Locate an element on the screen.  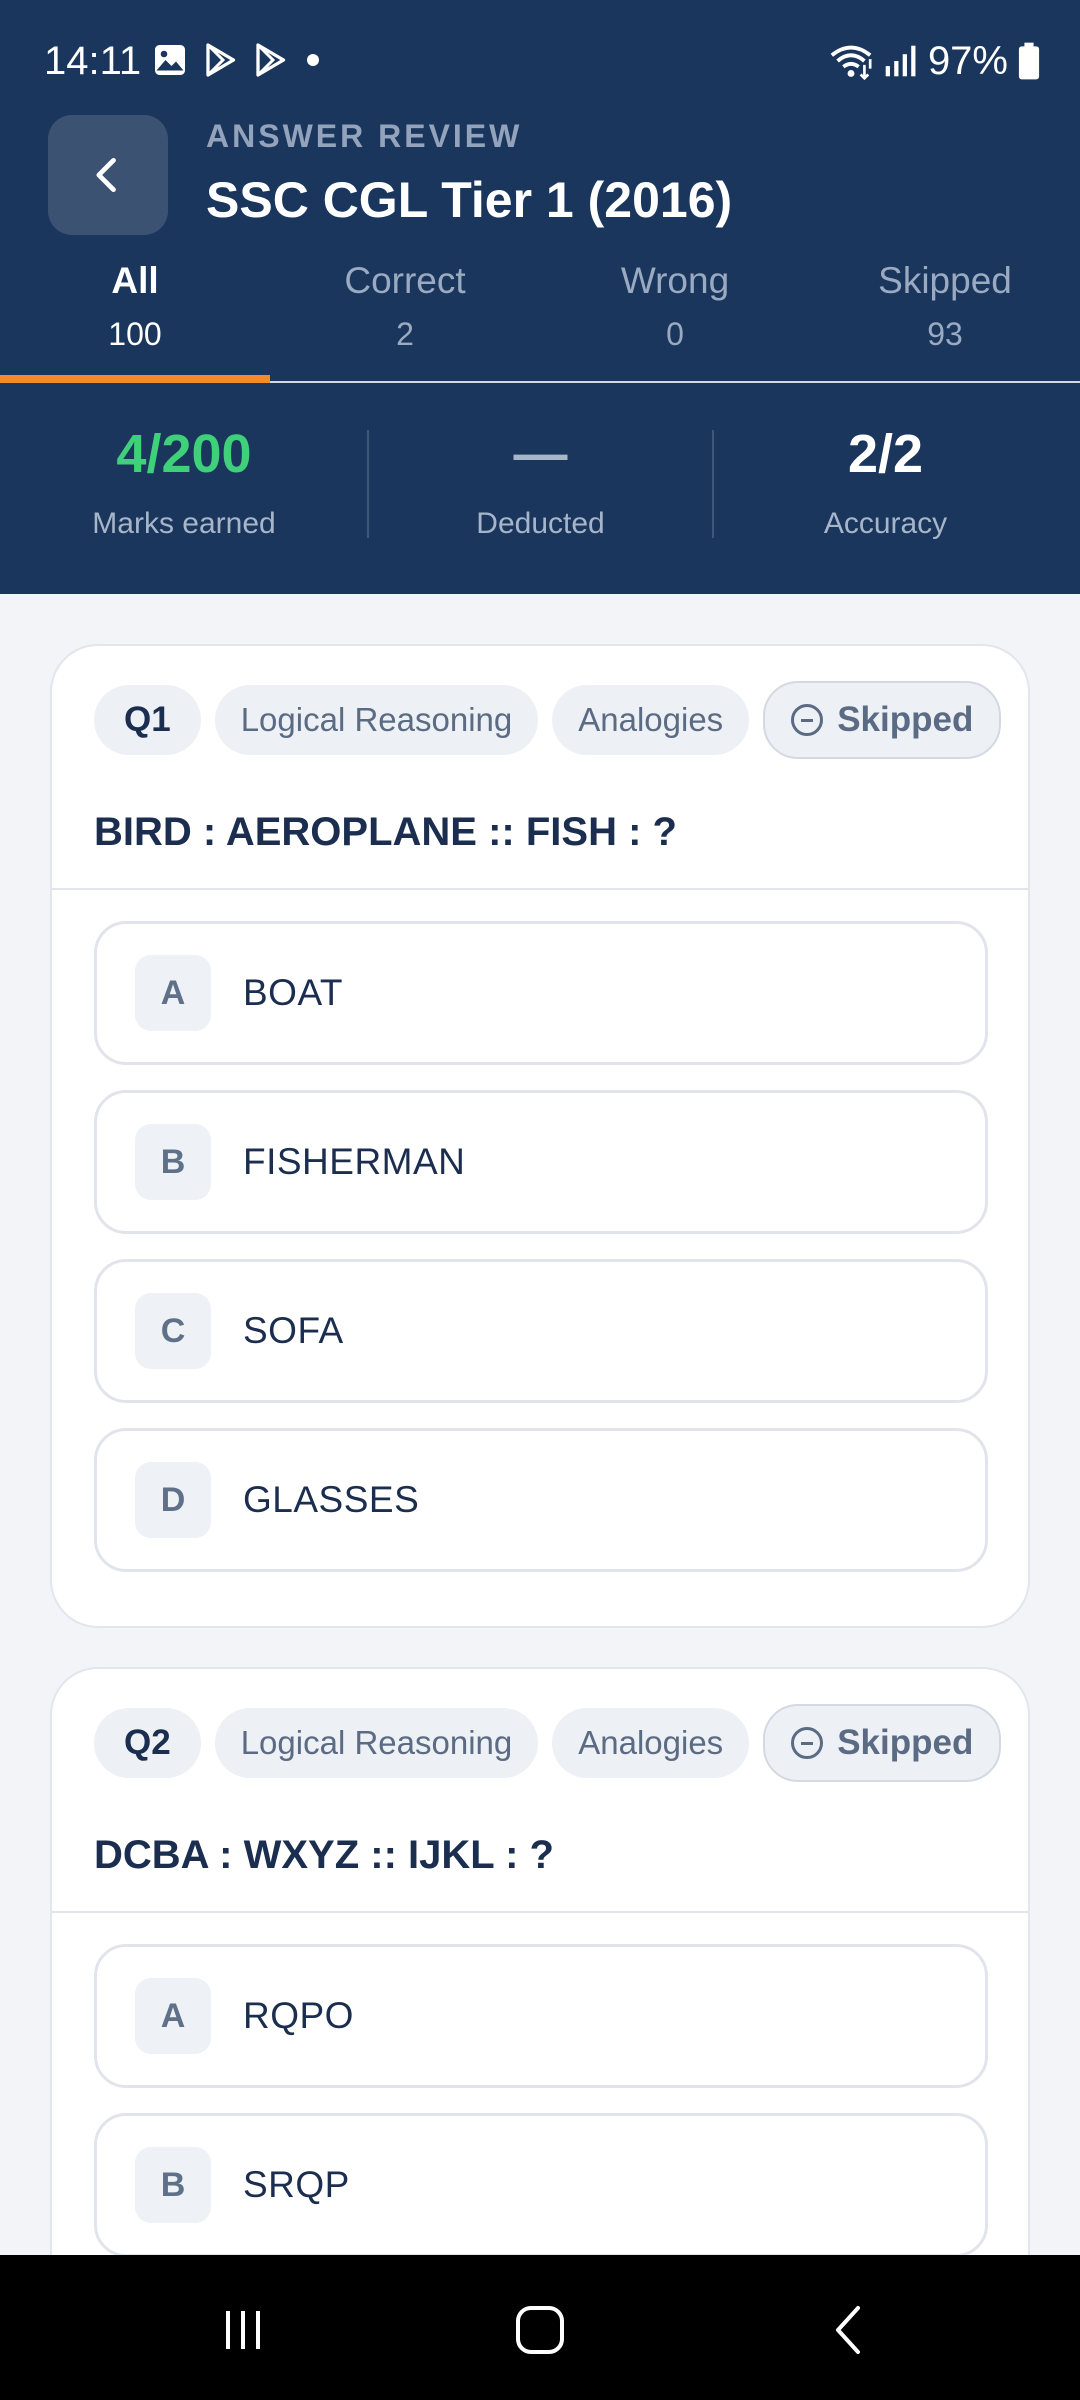
filter-tabs: All 100 Correct 2 Wrong 0 Skipped 93 is located at coordinates (540, 319).